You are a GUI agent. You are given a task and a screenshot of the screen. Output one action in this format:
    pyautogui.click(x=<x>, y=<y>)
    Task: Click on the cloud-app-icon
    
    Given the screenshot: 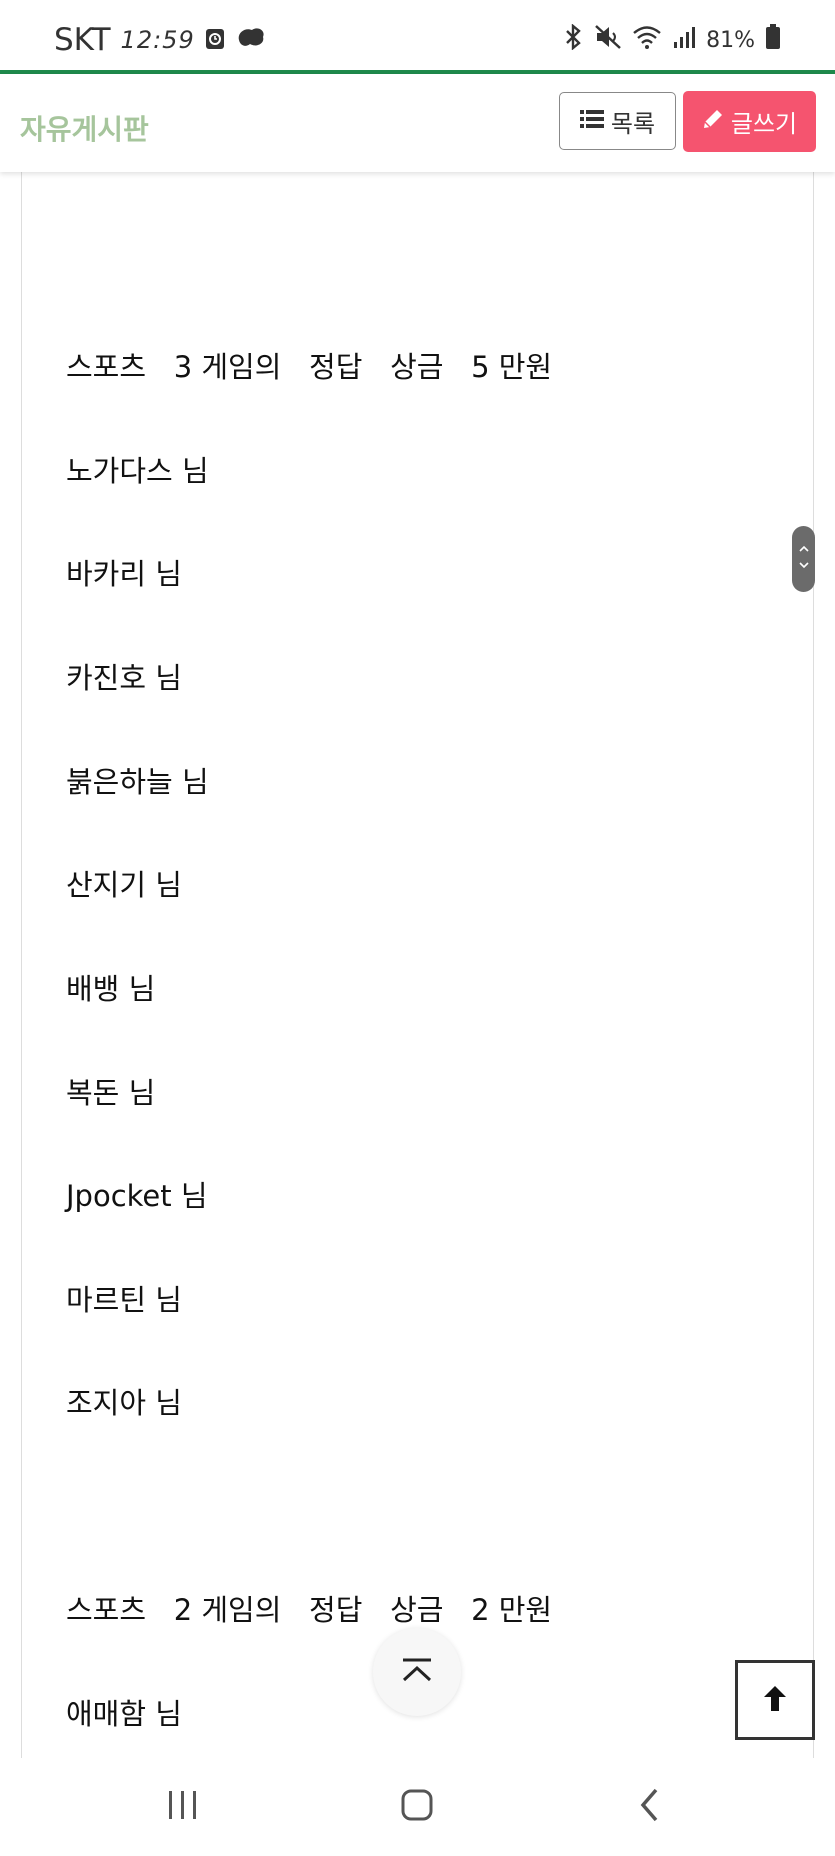 What is the action you would take?
    pyautogui.click(x=251, y=40)
    